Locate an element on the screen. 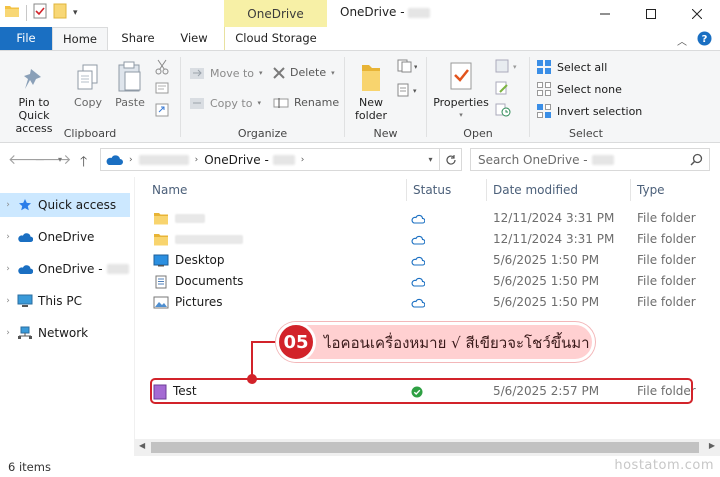  copy-path-icon is located at coordinates (162, 88).